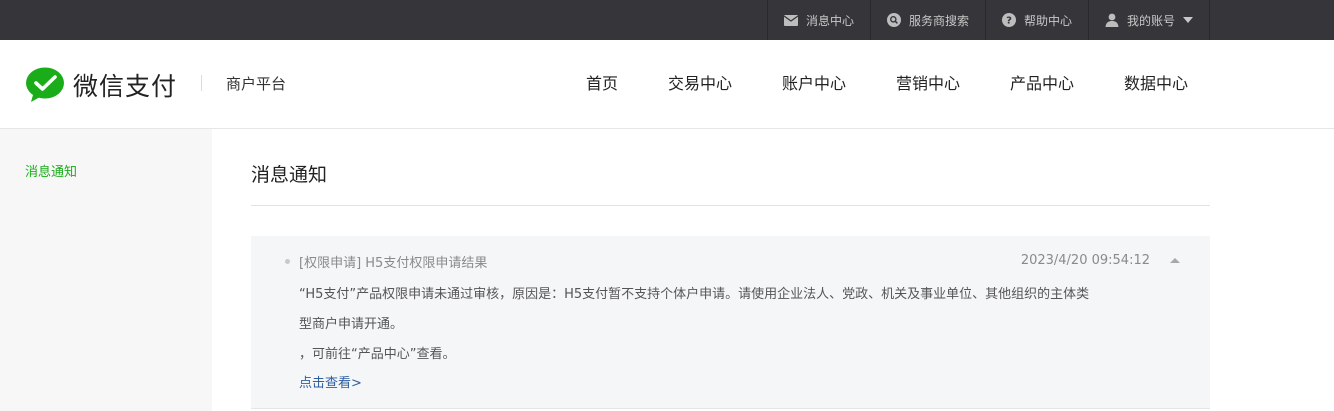 The width and height of the screenshot is (1334, 411). Describe the element at coordinates (725, 82) in the screenshot. I see `nav-transactions: 交易中心` at that location.